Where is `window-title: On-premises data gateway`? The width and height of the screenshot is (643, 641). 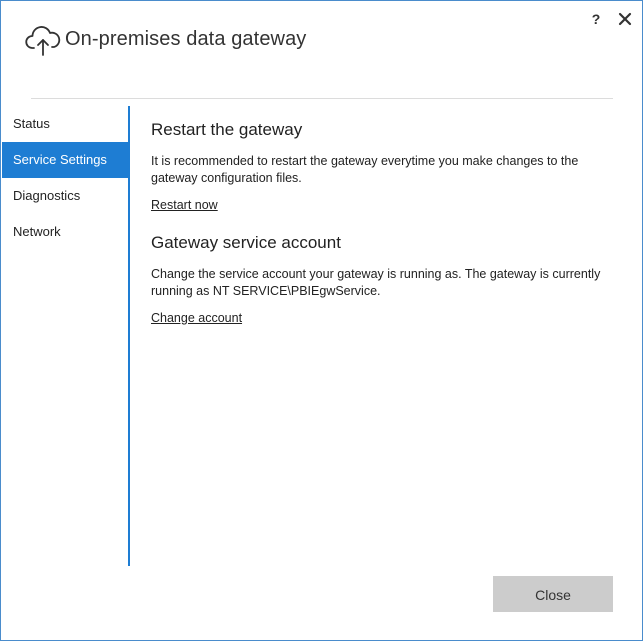
window-title: On-premises data gateway is located at coordinates (186, 39).